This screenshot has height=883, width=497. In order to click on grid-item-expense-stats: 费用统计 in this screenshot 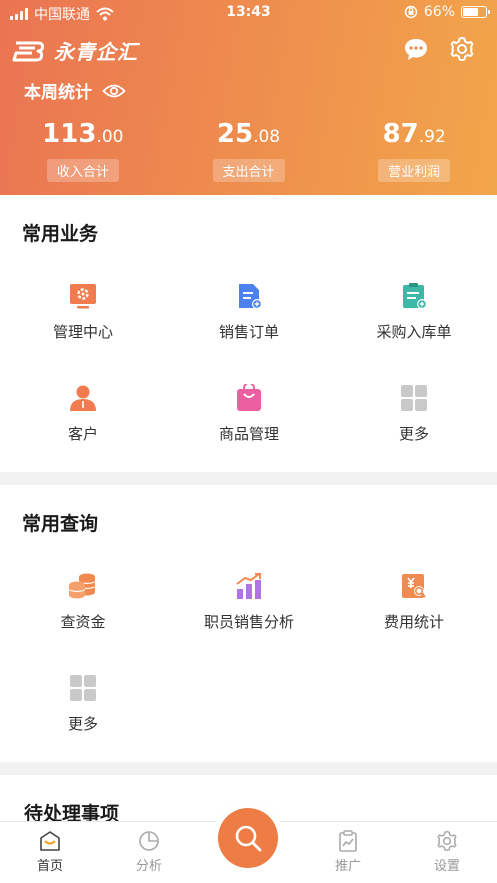, I will do `click(414, 601)`.